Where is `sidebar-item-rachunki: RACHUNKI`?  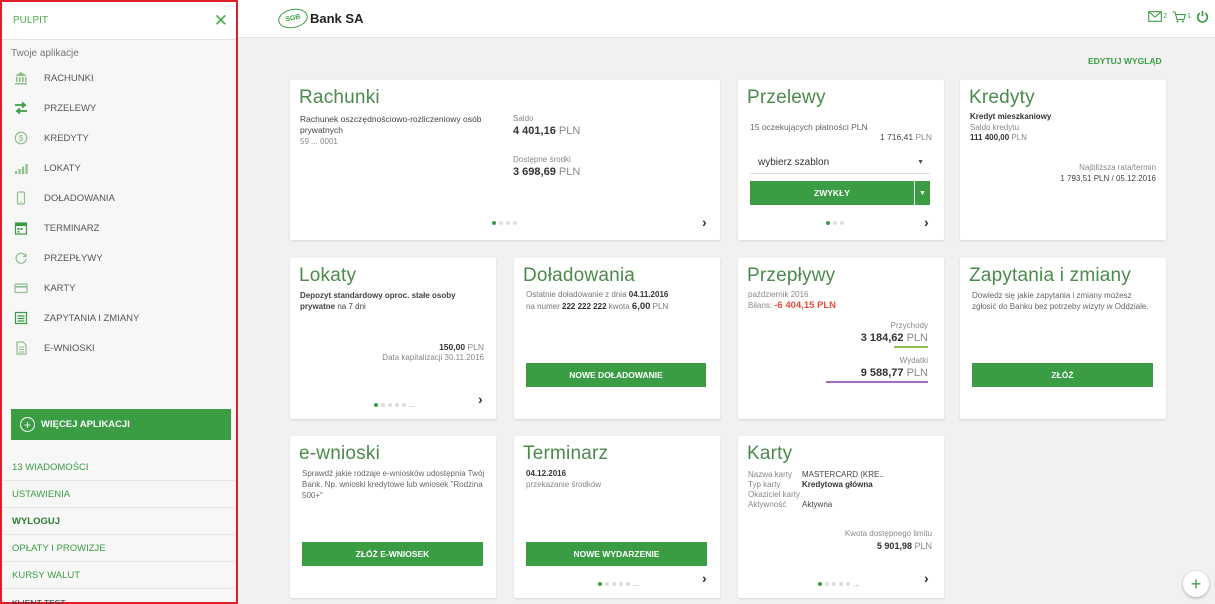
sidebar-item-rachunki: RACHUNKI is located at coordinates (119, 78).